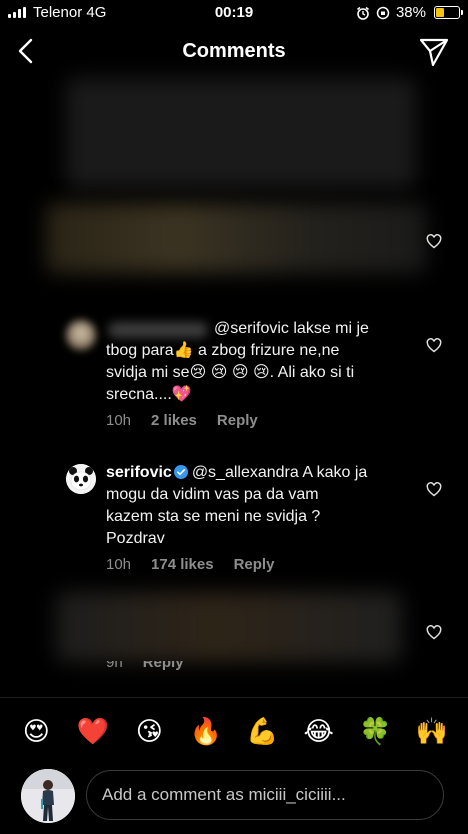 This screenshot has height=834, width=468. Describe the element at coordinates (262, 731) in the screenshot. I see `flexed-biceps-emoji-button: 💪` at that location.